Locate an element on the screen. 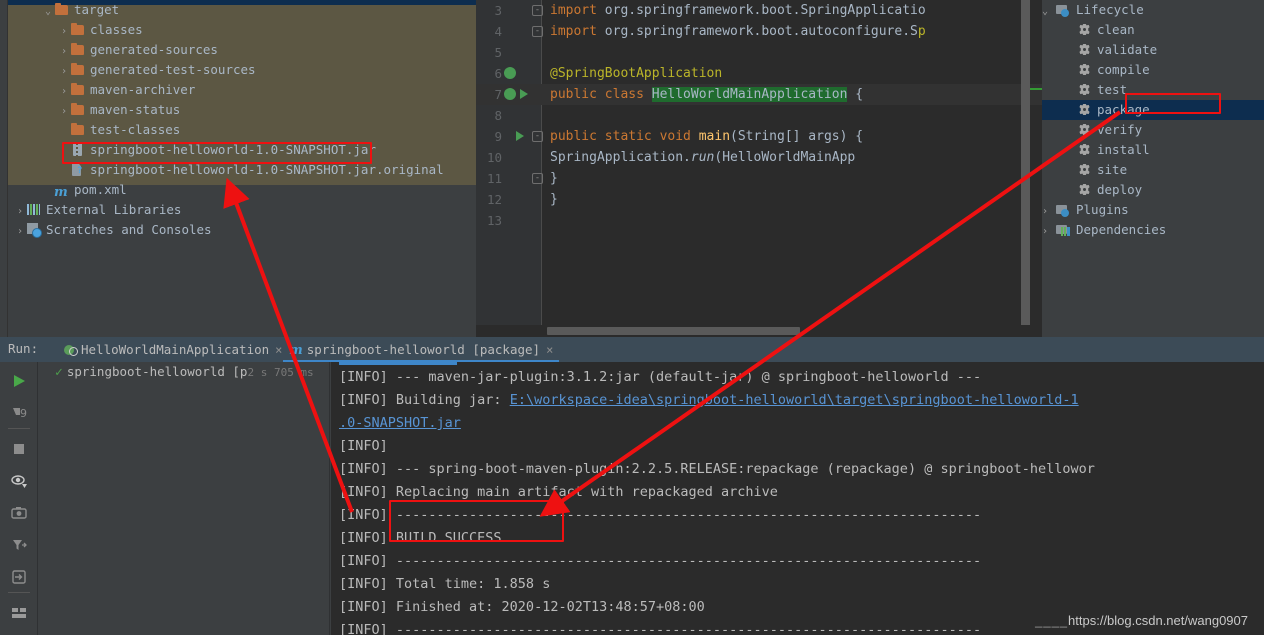 This screenshot has width=1264, height=635. run-tab-springboot-helloworld-package: m springboot-helloworld [package] × is located at coordinates (421, 349).